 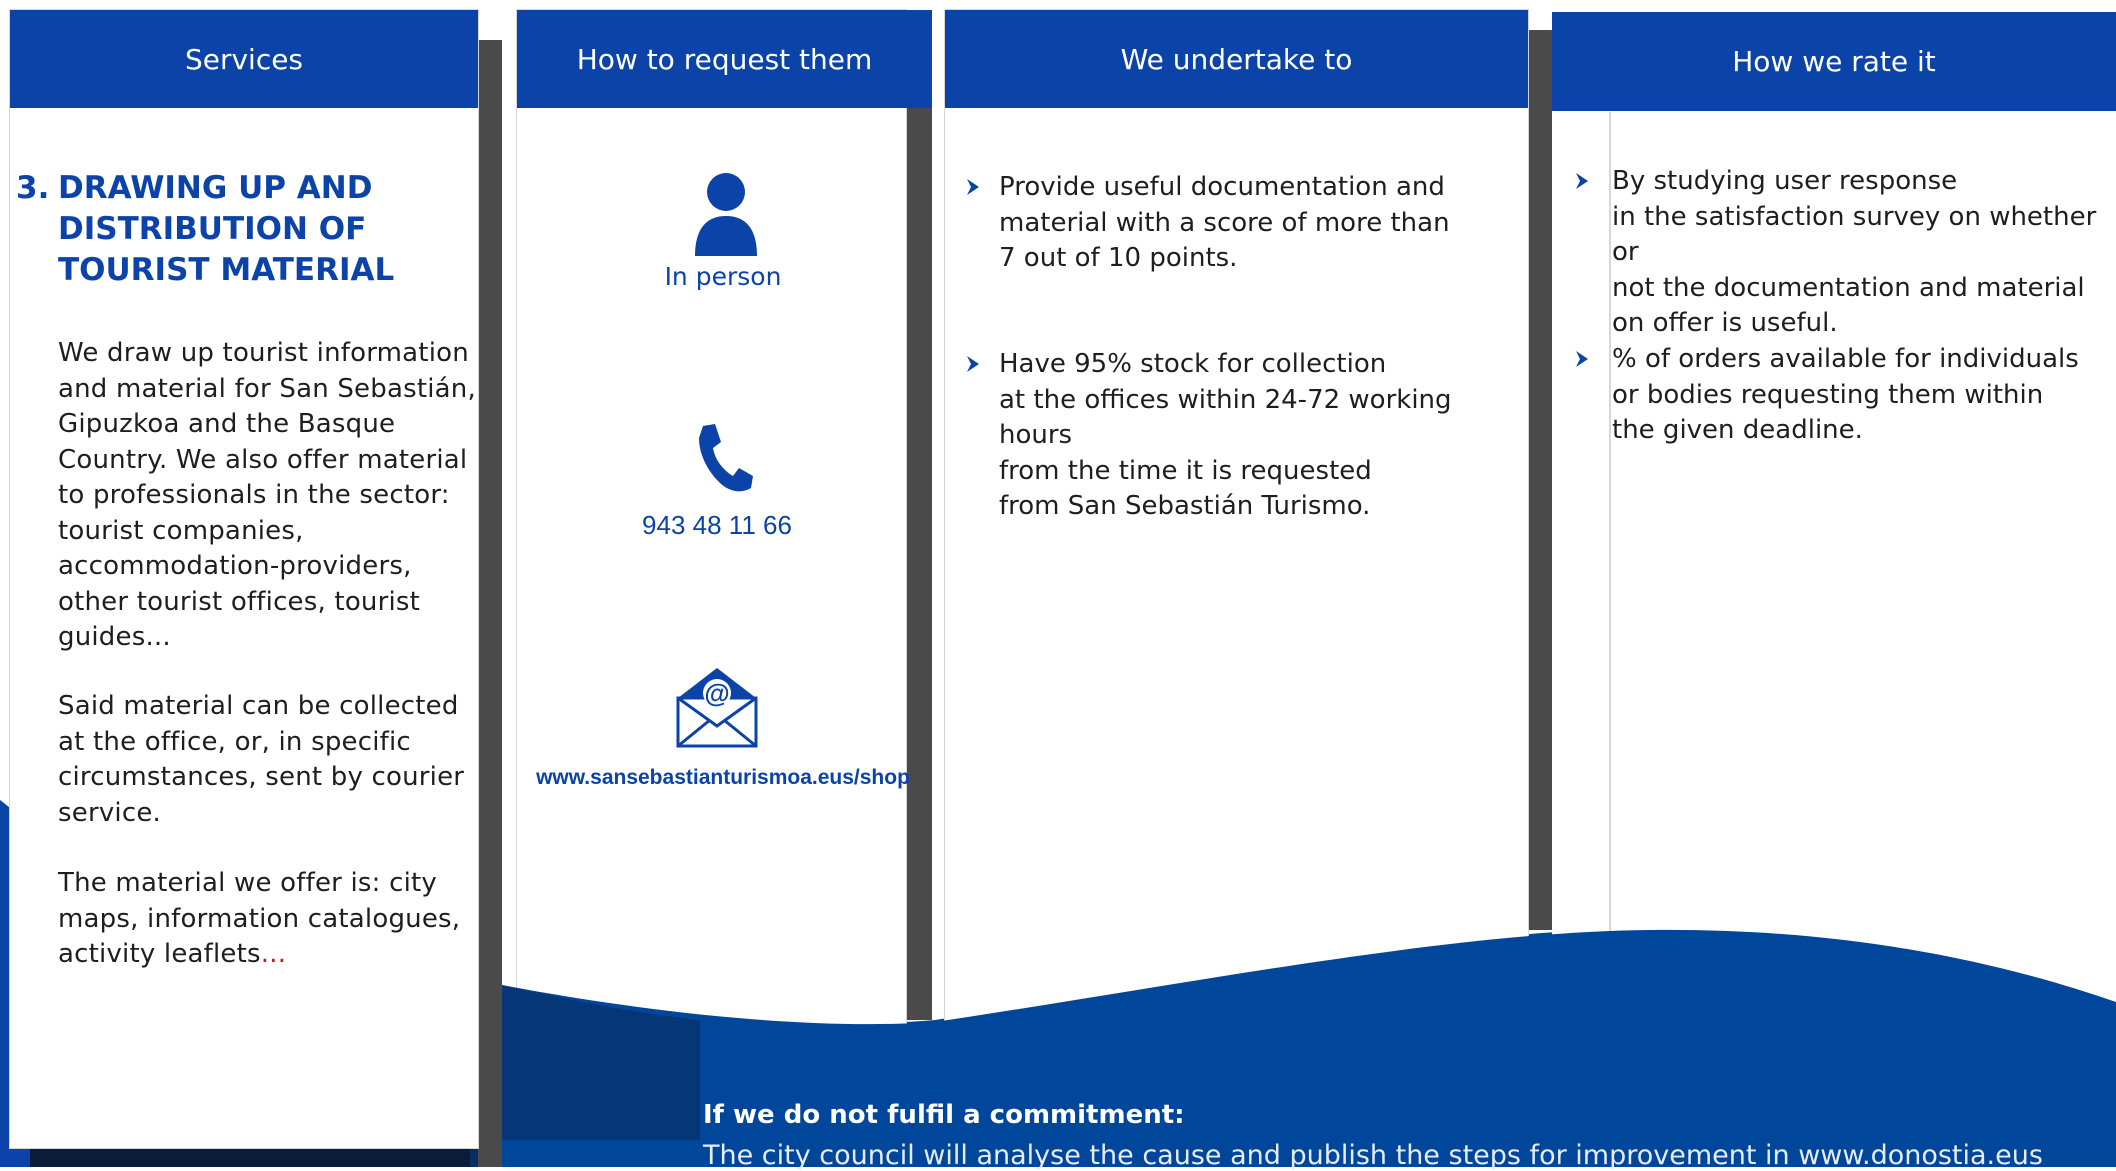 What do you see at coordinates (944, 1115) in the screenshot?
I see `footer-commitment-label: If we do not fulfil a commitment:` at bounding box center [944, 1115].